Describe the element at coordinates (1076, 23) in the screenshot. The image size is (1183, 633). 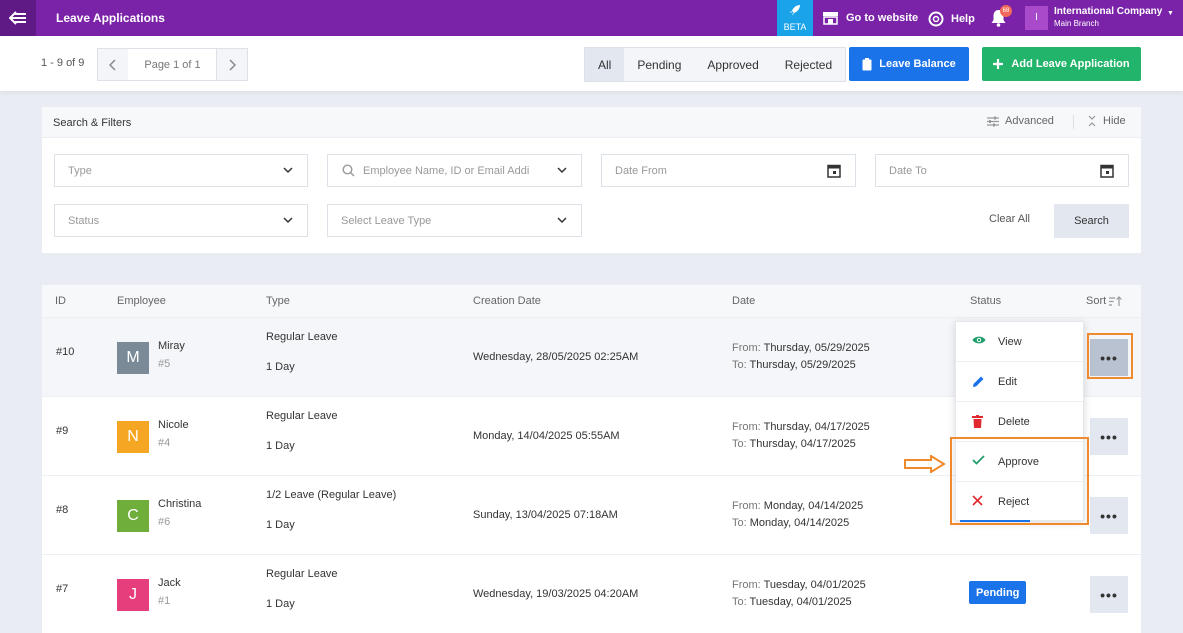
I see `branch-name: Main Branch` at that location.